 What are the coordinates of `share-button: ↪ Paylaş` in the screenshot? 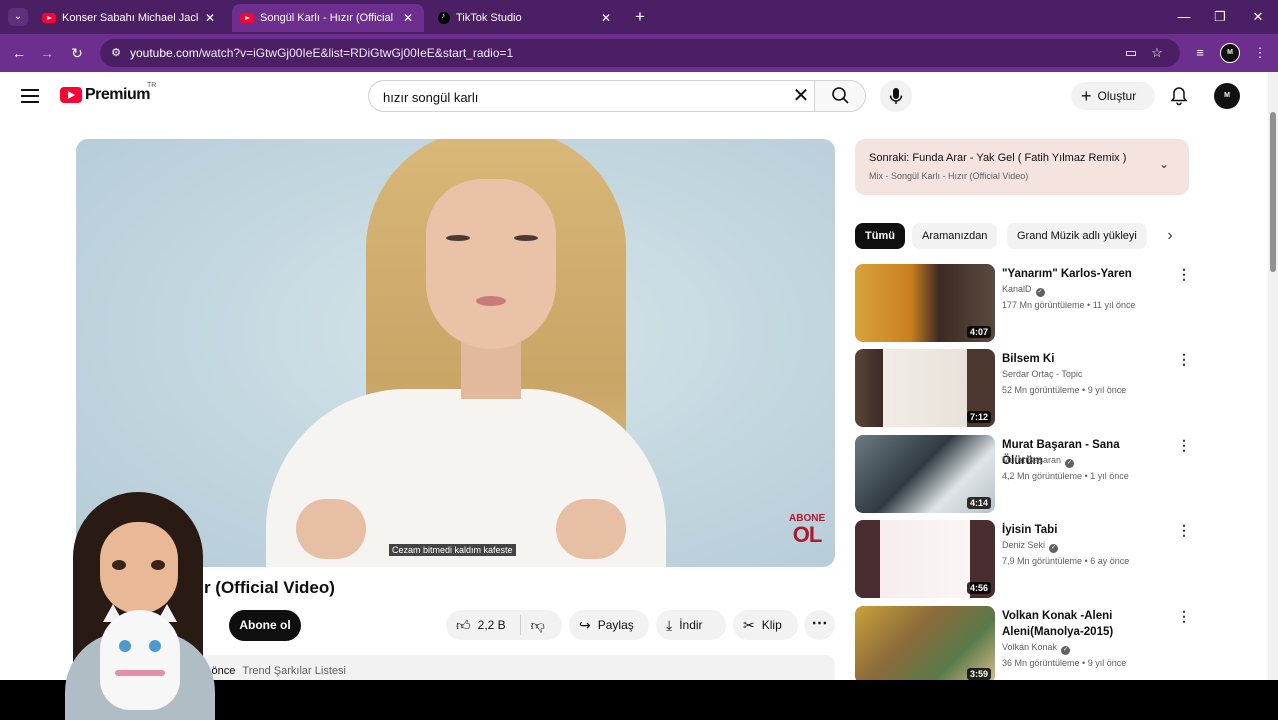 It's located at (609, 625).